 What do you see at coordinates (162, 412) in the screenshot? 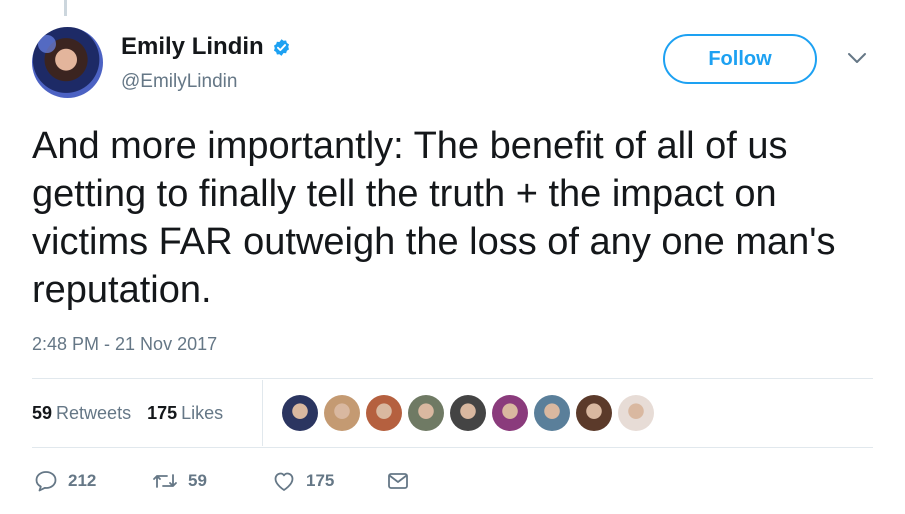
I see `likes-count: 175` at bounding box center [162, 412].